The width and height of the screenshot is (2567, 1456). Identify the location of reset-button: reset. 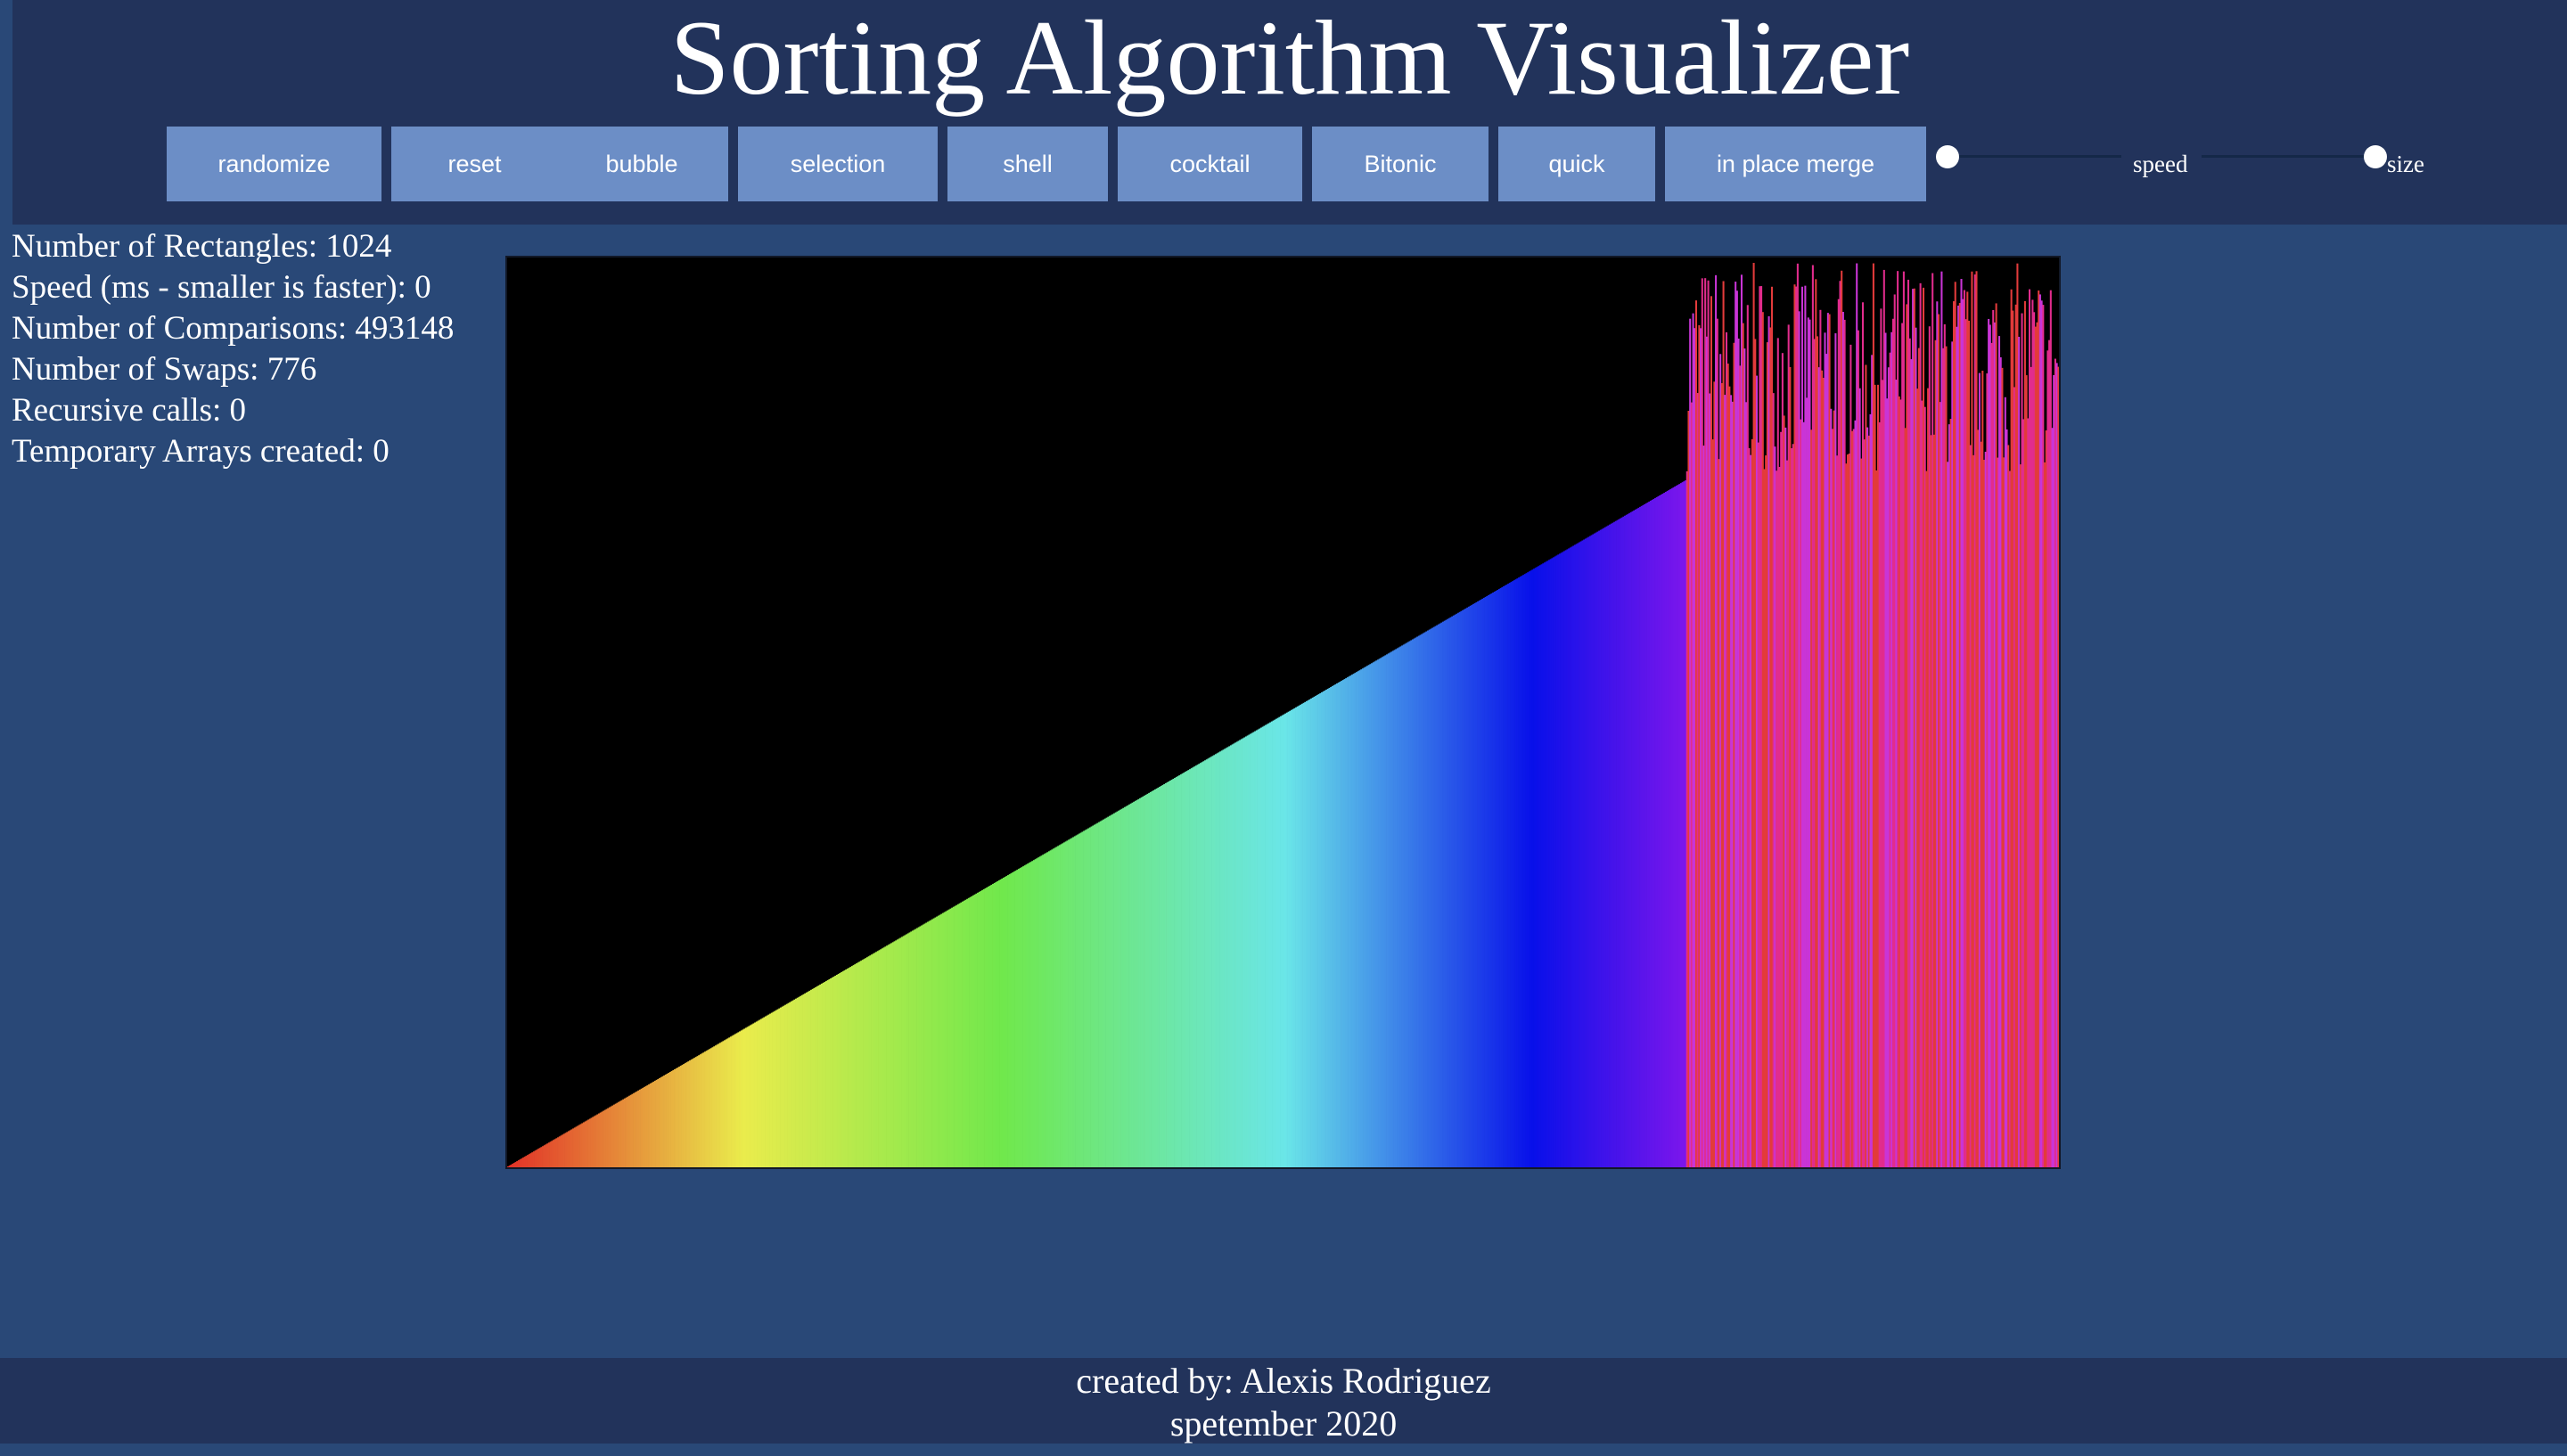
(474, 164).